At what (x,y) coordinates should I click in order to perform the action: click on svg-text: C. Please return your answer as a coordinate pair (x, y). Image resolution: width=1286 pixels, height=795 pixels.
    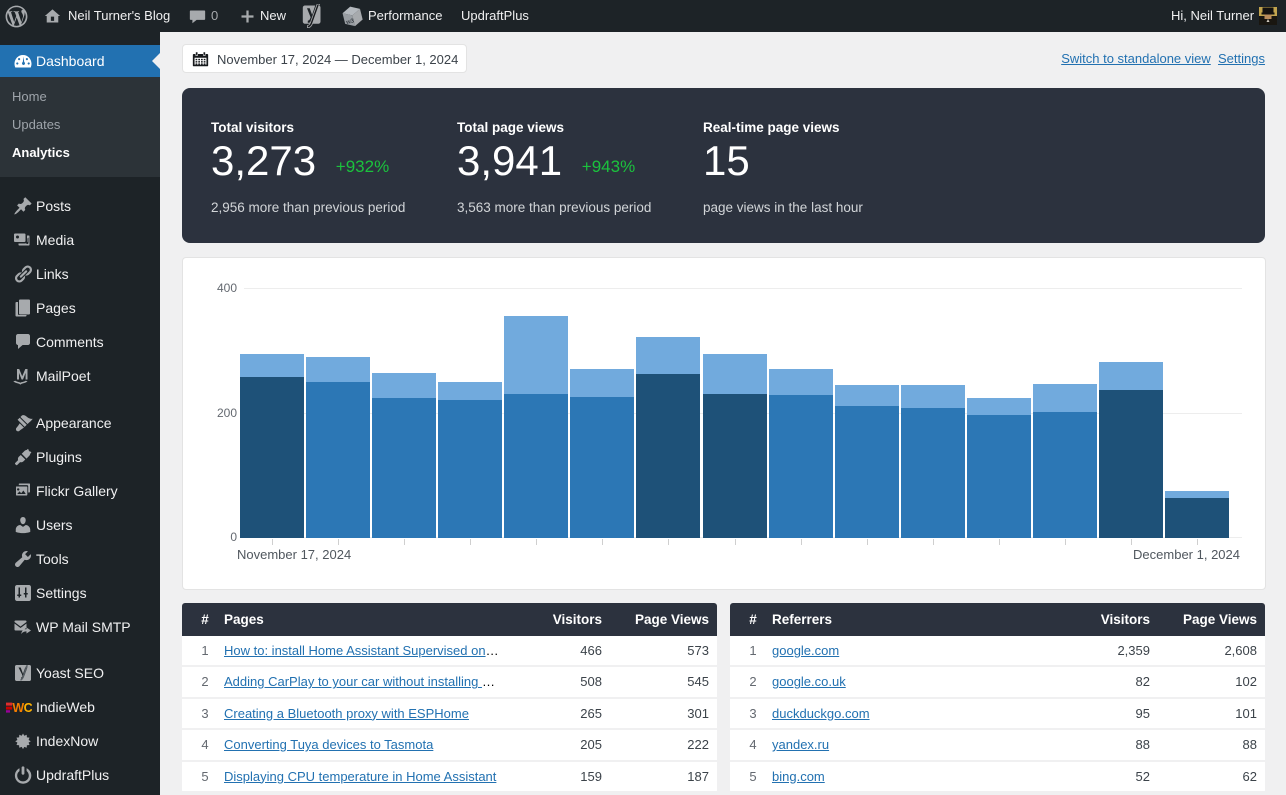
    Looking at the image, I should click on (28, 708).